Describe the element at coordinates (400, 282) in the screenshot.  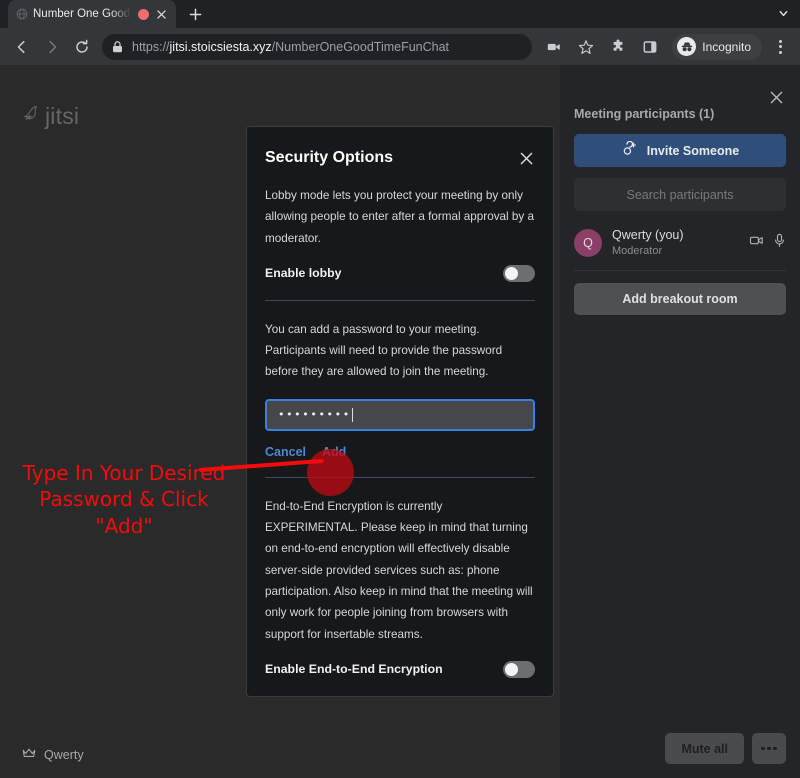
I see `enable-lobby-row: Enable lobby` at that location.